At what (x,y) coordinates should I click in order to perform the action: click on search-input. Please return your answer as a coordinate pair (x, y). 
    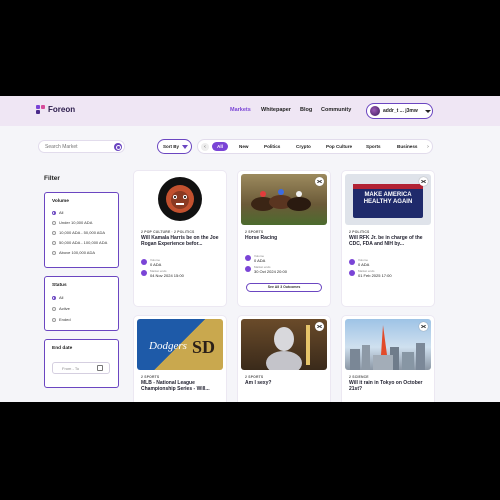
    Looking at the image, I should click on (77, 147).